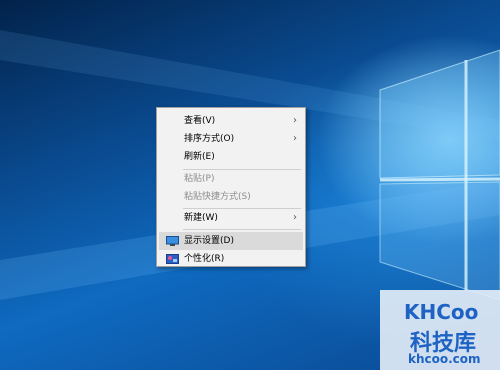  What do you see at coordinates (440, 330) in the screenshot?
I see `watermark-logo: KHCoo 科技库 khcoo.com` at bounding box center [440, 330].